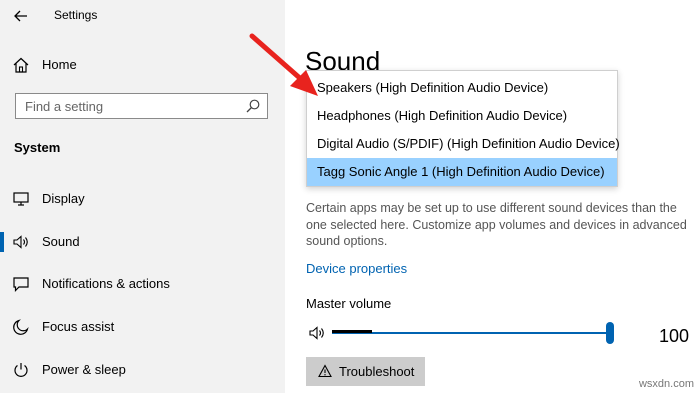  Describe the element at coordinates (37, 147) in the screenshot. I see `section-heading: System` at that location.